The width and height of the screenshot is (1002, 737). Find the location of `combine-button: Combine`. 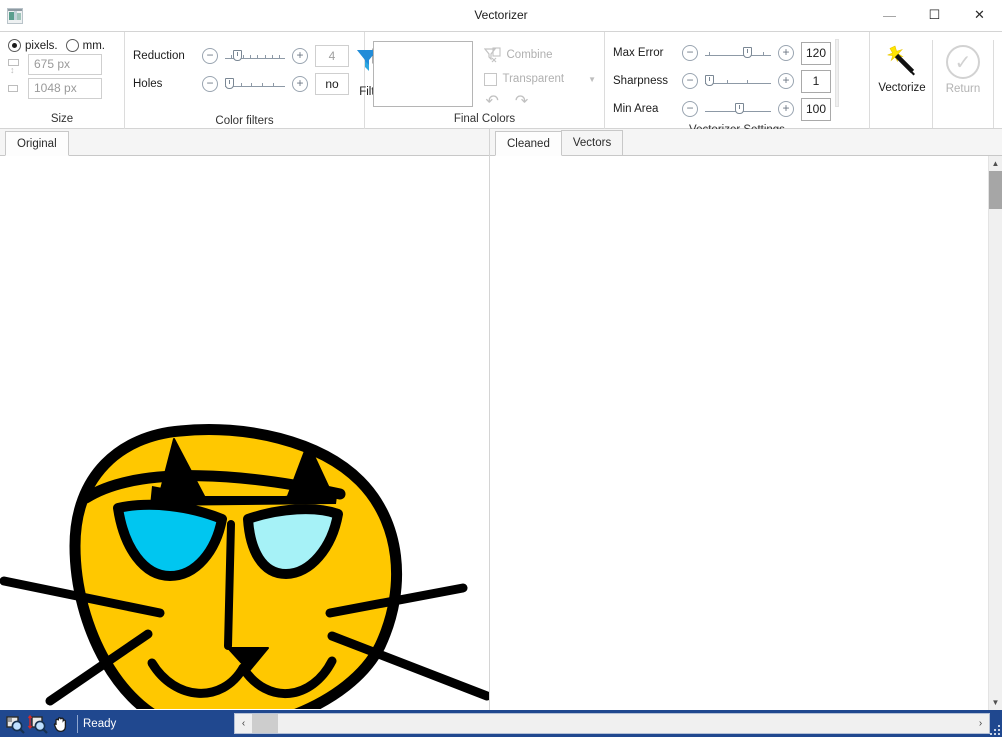

combine-button: Combine is located at coordinates (540, 55).